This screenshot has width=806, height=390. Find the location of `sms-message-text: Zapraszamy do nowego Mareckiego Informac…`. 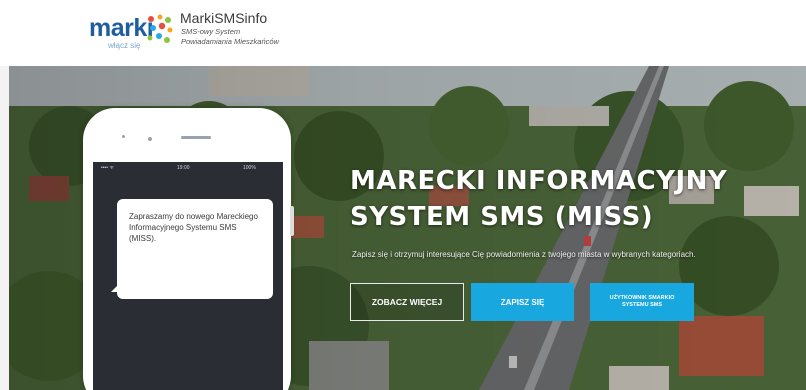

sms-message-text: Zapraszamy do nowego Mareckiego Informac… is located at coordinates (193, 227).